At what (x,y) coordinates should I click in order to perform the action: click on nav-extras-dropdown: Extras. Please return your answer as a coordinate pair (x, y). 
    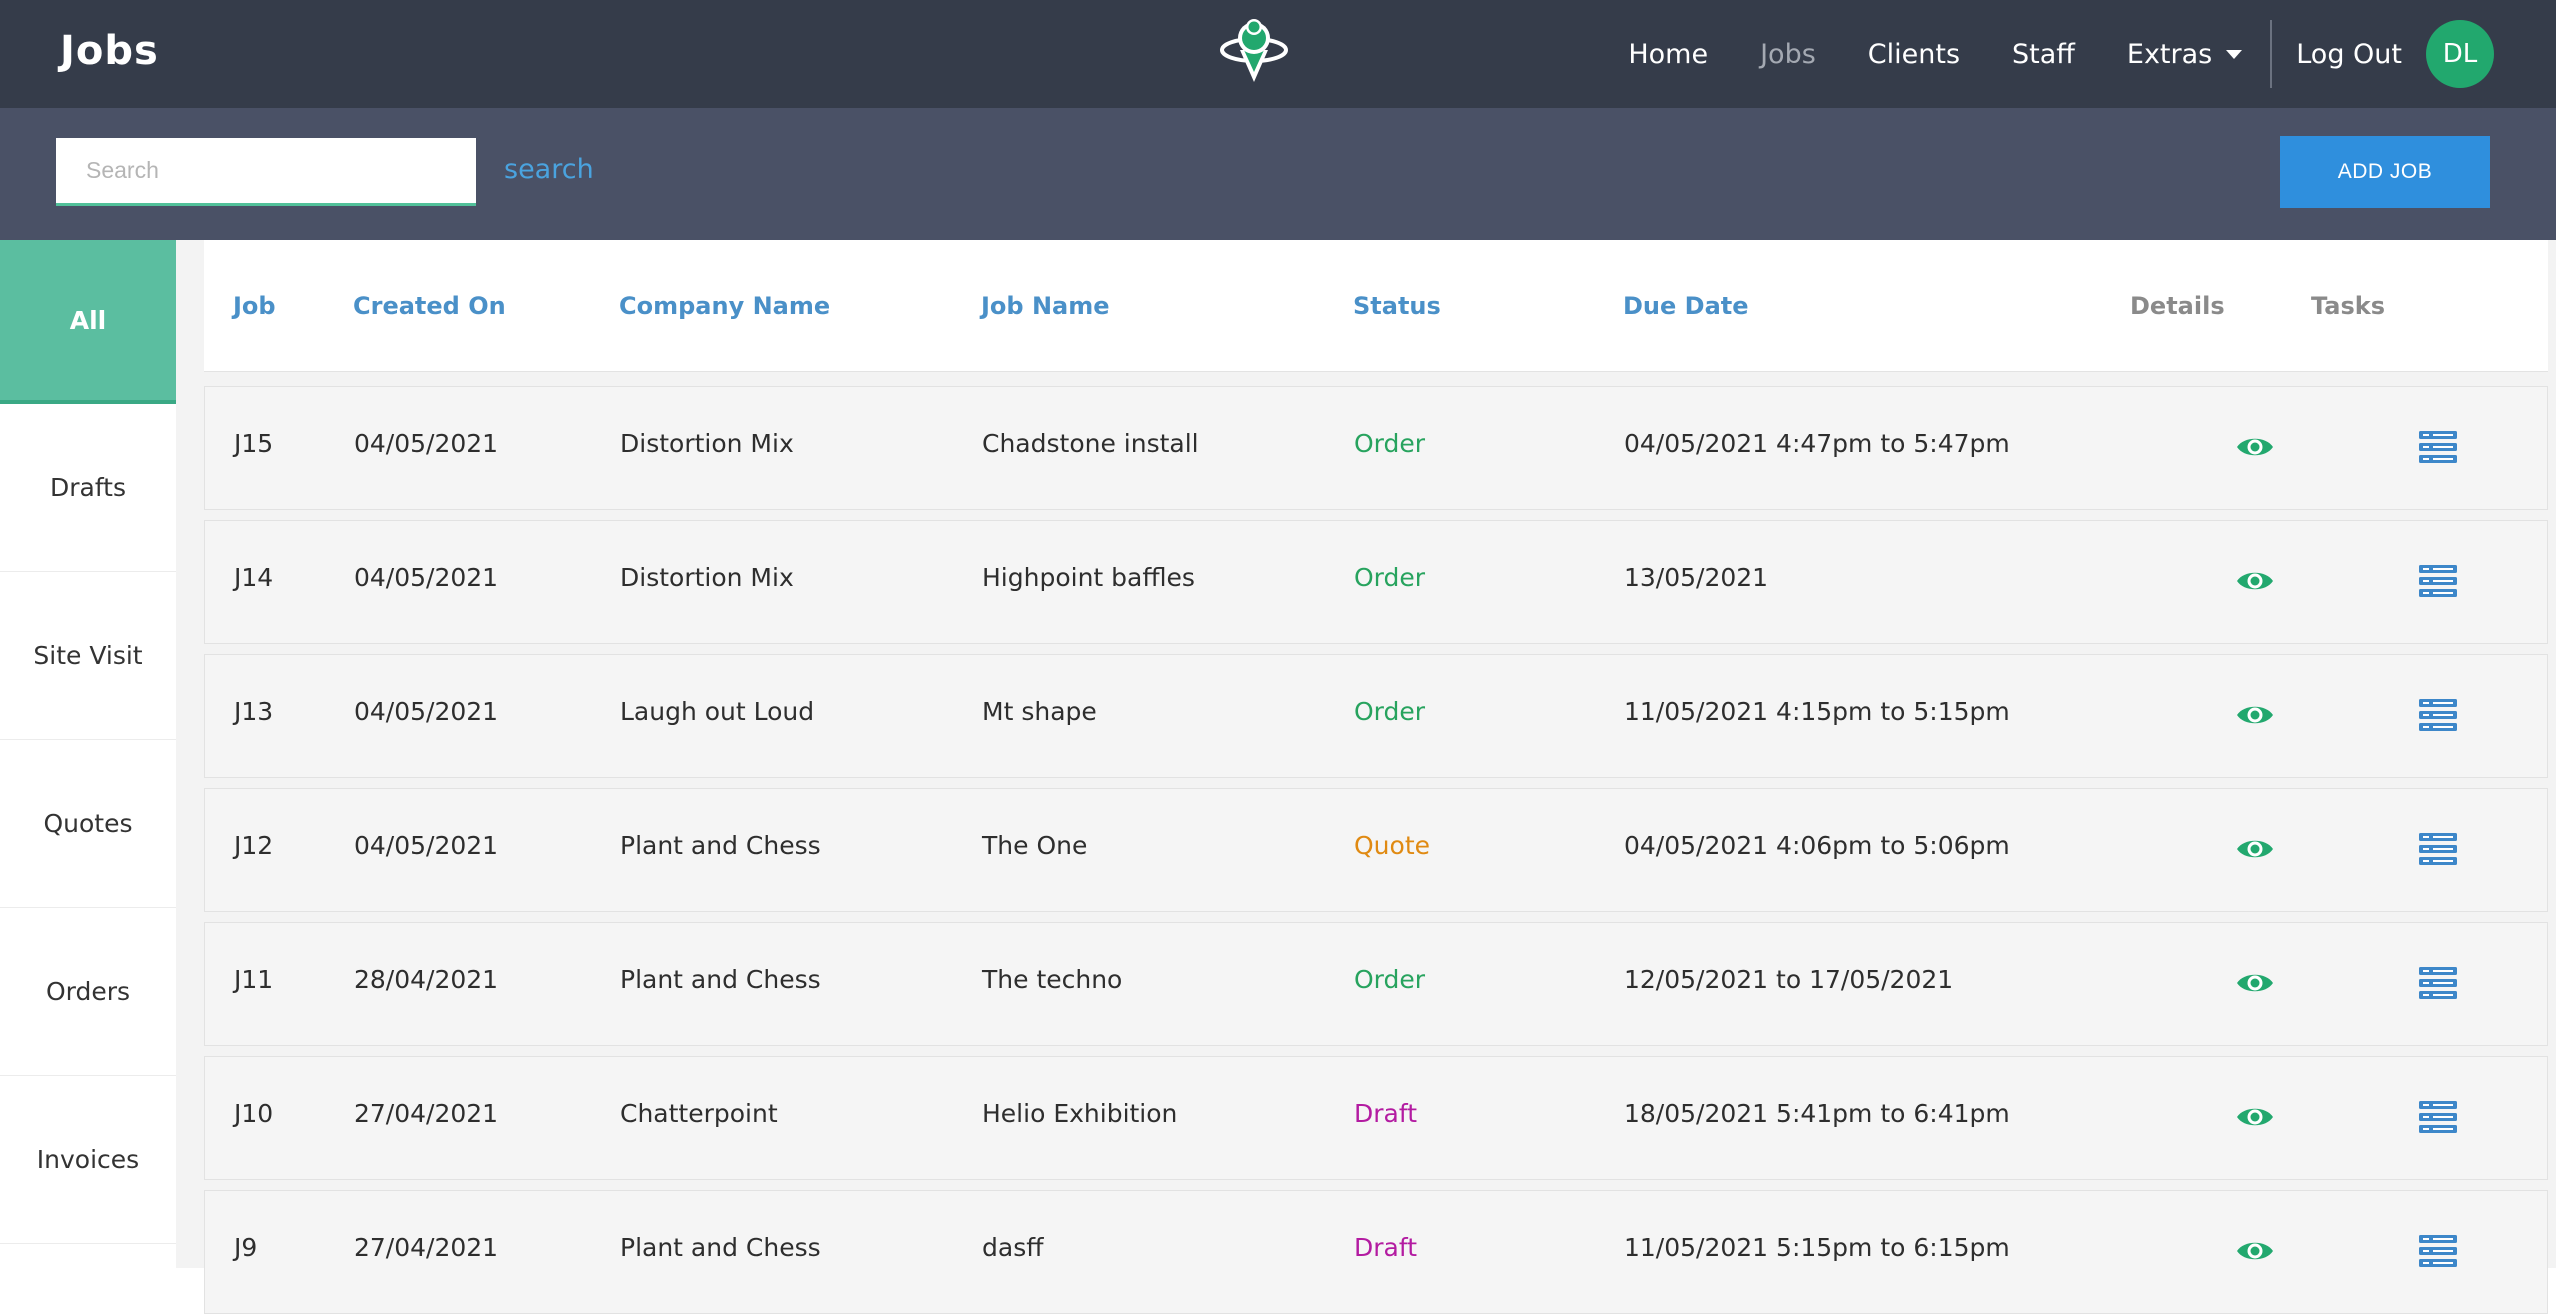
    Looking at the image, I should click on (2184, 54).